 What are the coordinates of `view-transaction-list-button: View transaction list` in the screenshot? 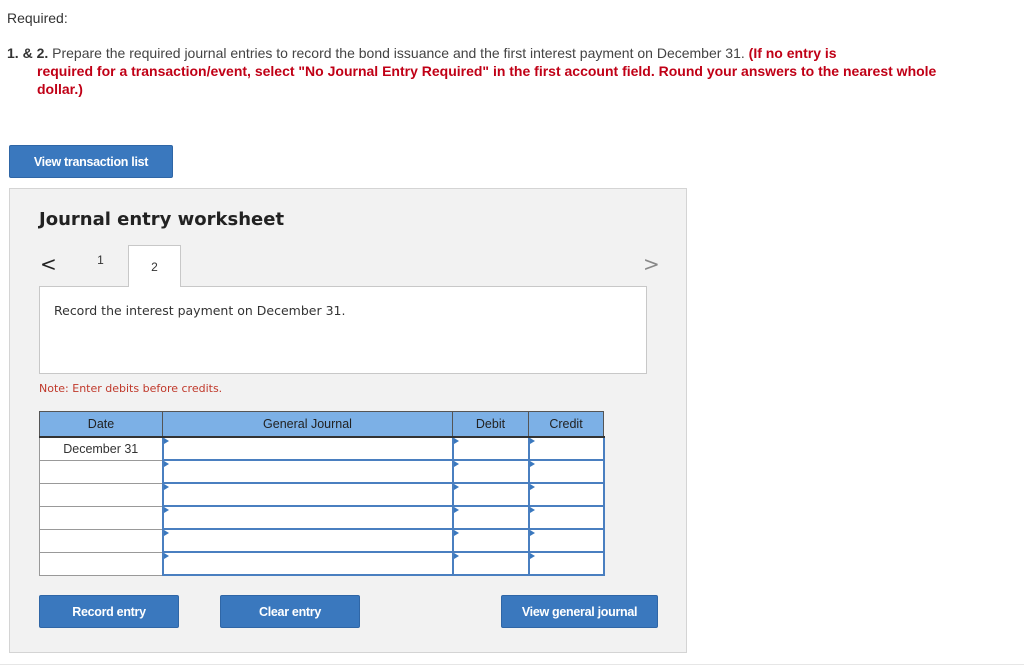 It's located at (91, 161).